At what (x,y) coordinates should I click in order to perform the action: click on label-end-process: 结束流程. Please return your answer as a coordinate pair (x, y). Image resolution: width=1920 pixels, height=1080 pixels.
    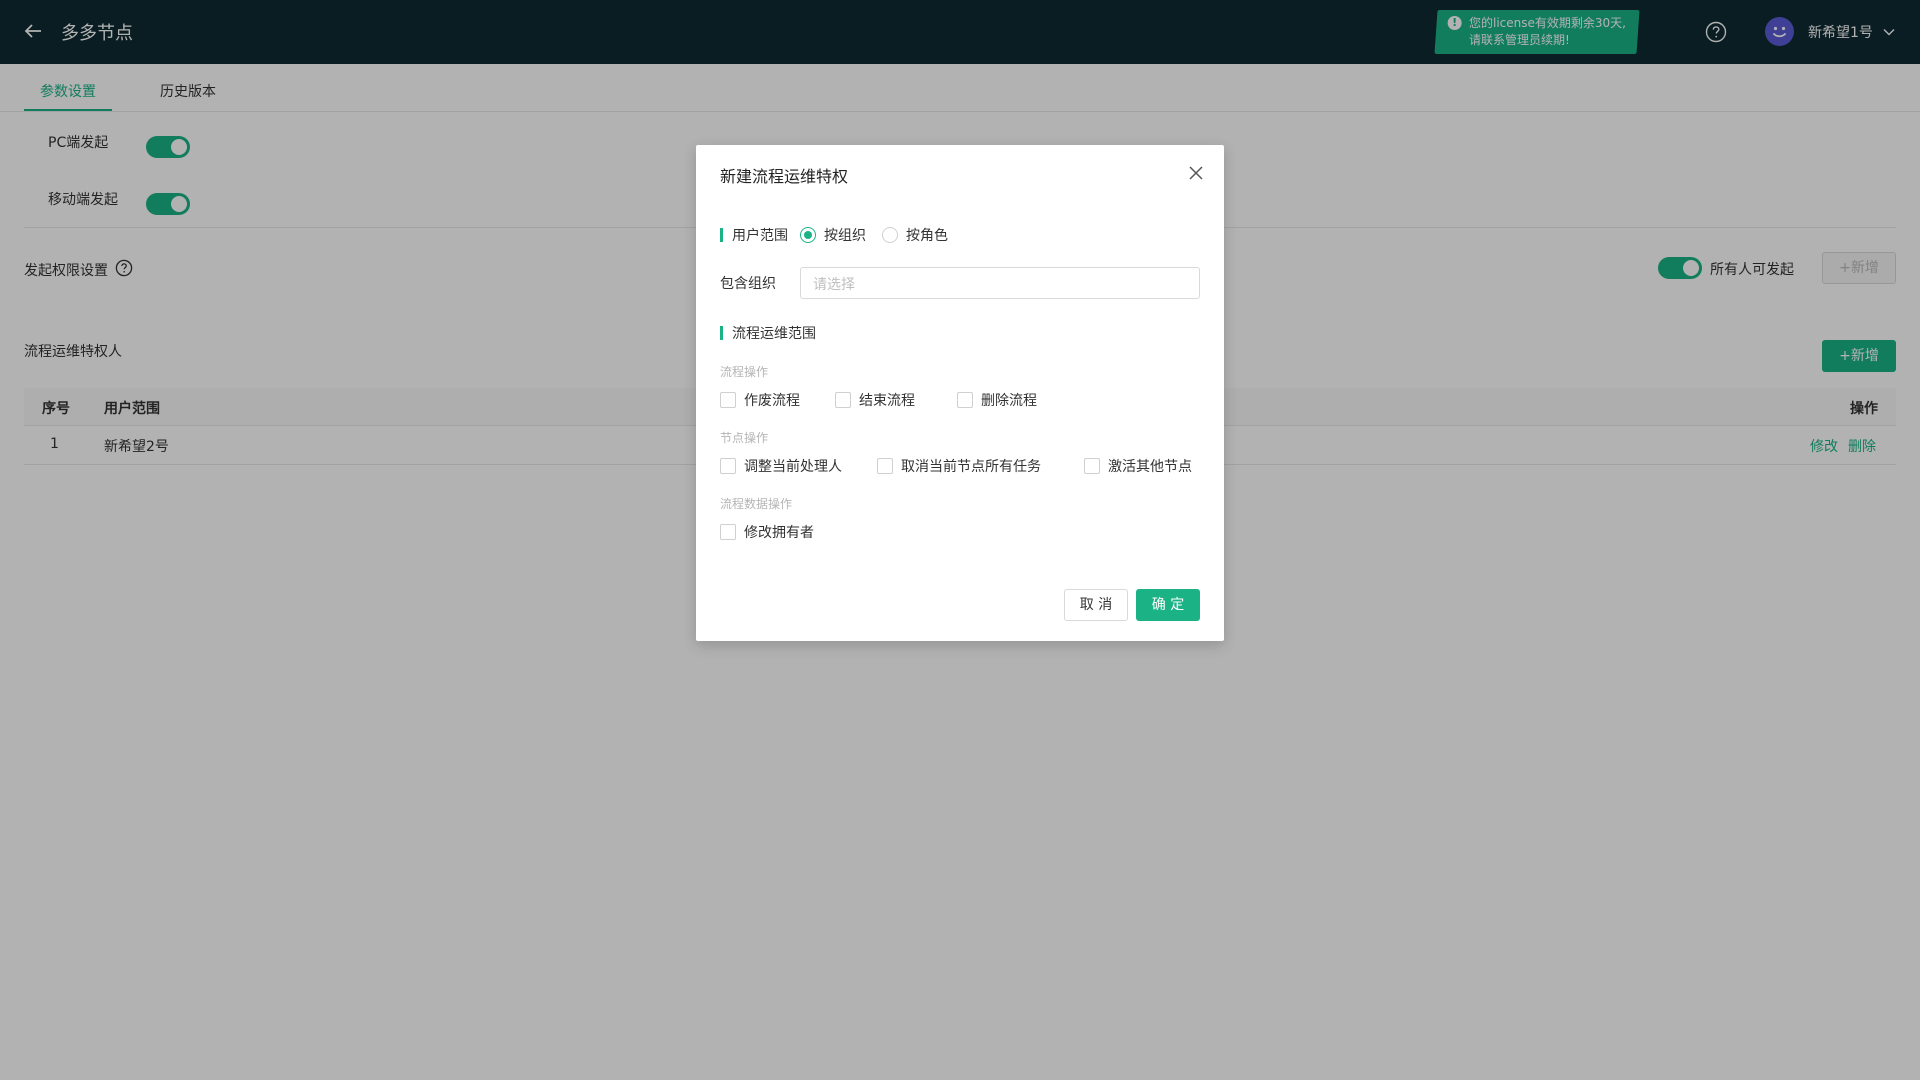
    Looking at the image, I should click on (887, 400).